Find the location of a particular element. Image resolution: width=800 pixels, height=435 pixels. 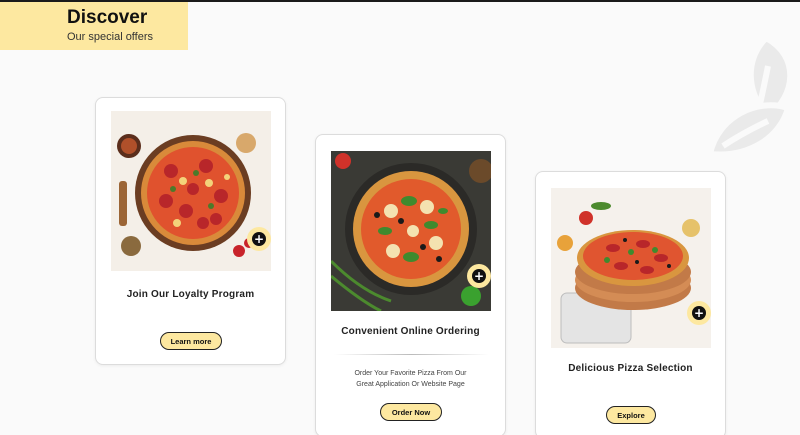

section-header: Discover Our special offers is located at coordinates (94, 26).